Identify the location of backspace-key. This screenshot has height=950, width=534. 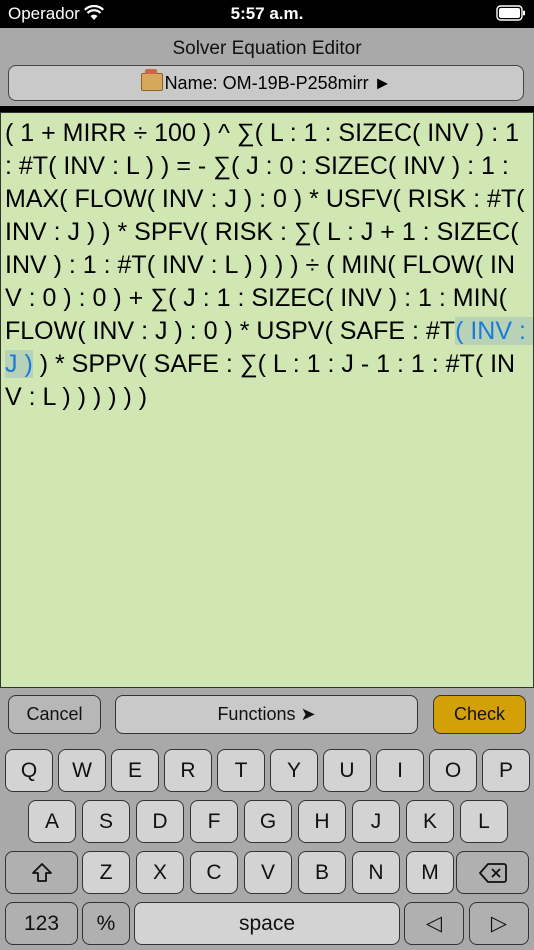
(492, 872).